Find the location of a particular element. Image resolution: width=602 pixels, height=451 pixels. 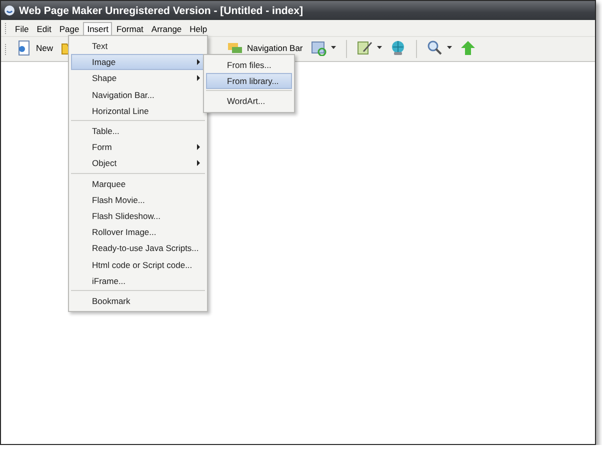

up-arrow-icon is located at coordinates (468, 48).